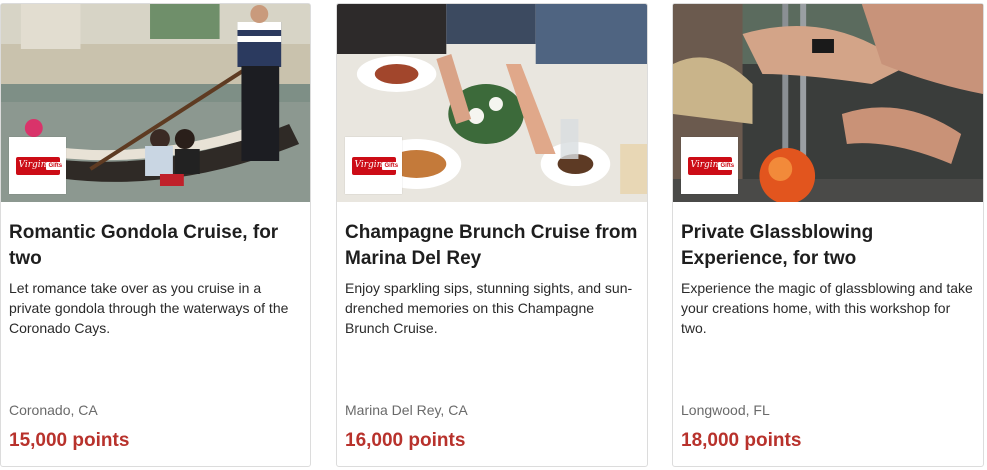  What do you see at coordinates (828, 103) in the screenshot?
I see `glassblowing-photo: Virgin Gifts` at bounding box center [828, 103].